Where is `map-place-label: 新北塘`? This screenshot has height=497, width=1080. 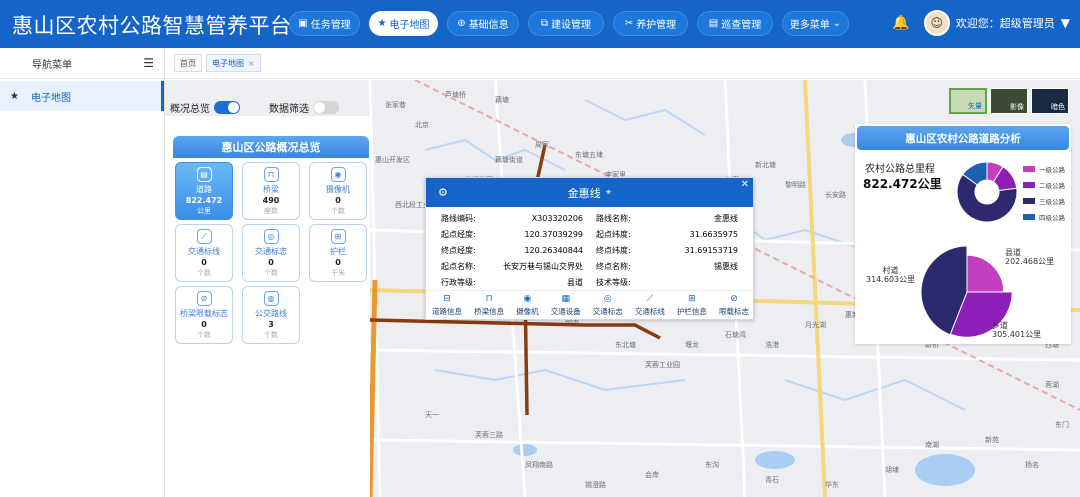 map-place-label: 新北塘 is located at coordinates (765, 165).